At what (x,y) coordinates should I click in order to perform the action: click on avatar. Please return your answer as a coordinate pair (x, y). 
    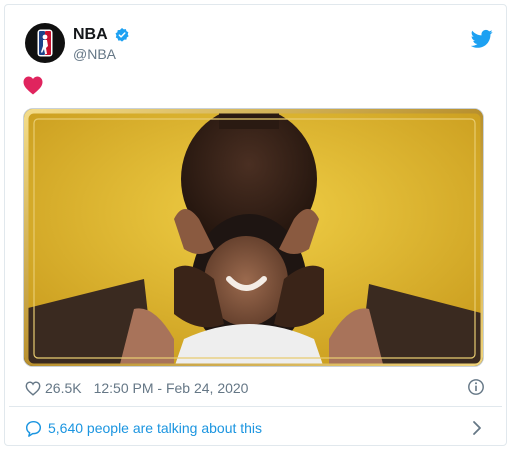
    Looking at the image, I should click on (45, 43).